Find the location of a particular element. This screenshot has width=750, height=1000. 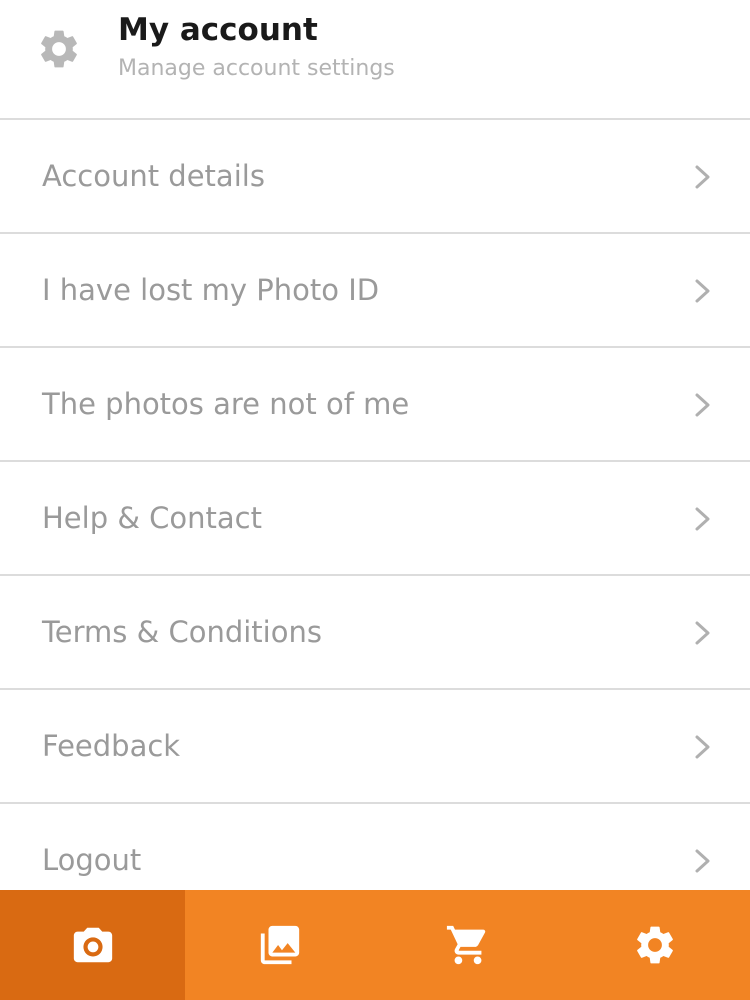

menu-item-feedback: Feedback is located at coordinates (375, 747).